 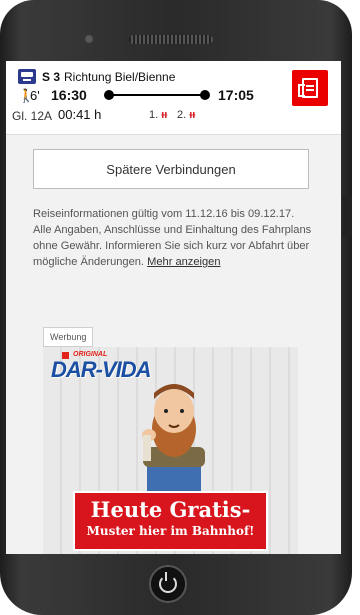 I want to click on more-link: Mehr anzeigen, so click(x=183, y=262).